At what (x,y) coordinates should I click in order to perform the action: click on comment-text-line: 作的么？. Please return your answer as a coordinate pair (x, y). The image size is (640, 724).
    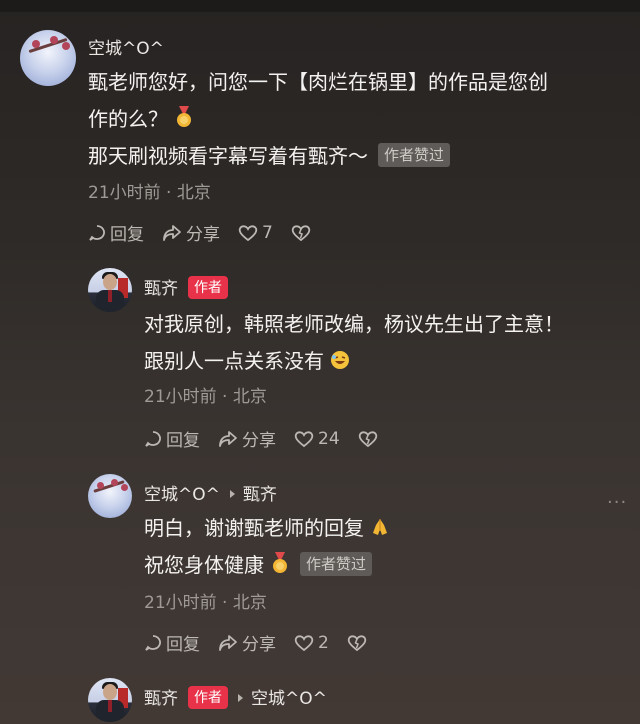
    Looking at the image, I should click on (128, 119).